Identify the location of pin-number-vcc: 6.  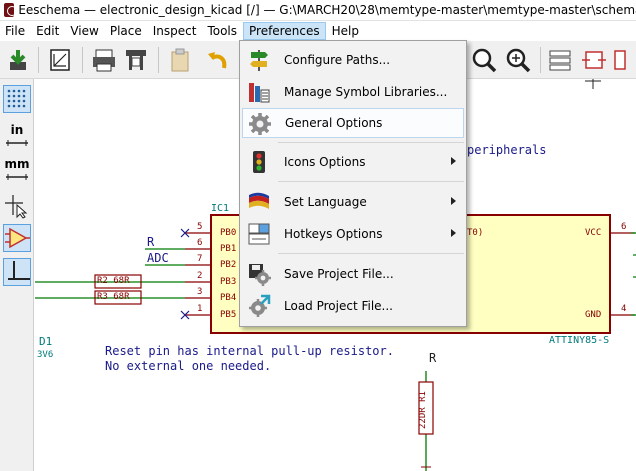
(624, 227).